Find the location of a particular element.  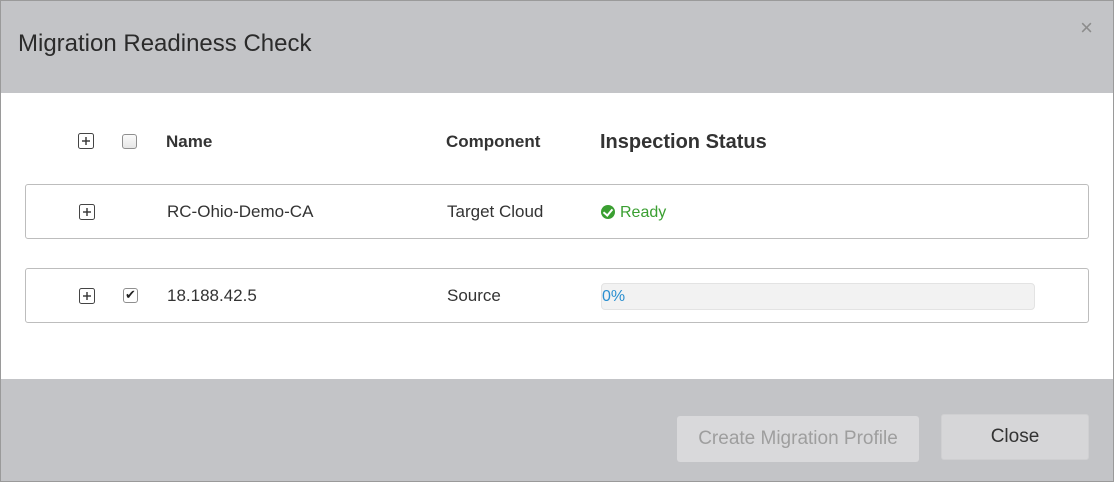

inspection-progress-bar: 0% is located at coordinates (818, 296).